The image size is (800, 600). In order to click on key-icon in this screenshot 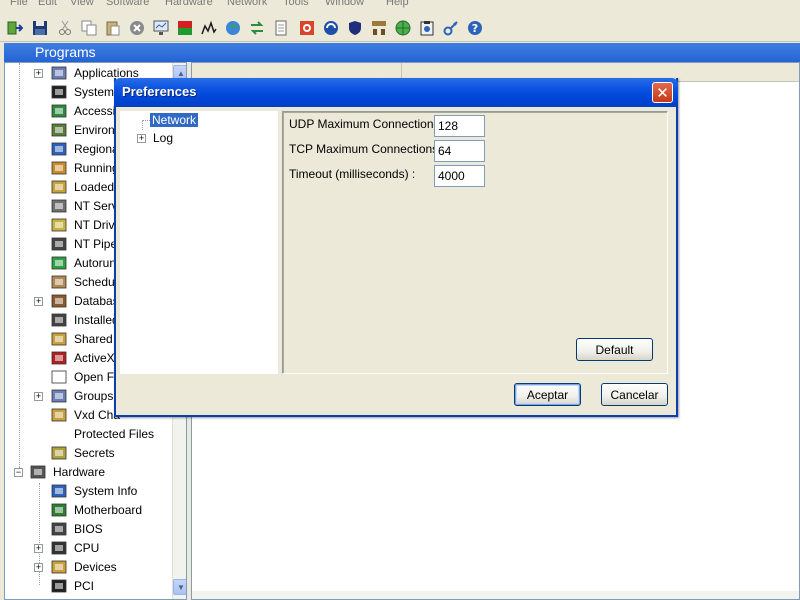, I will do `click(451, 28)`.